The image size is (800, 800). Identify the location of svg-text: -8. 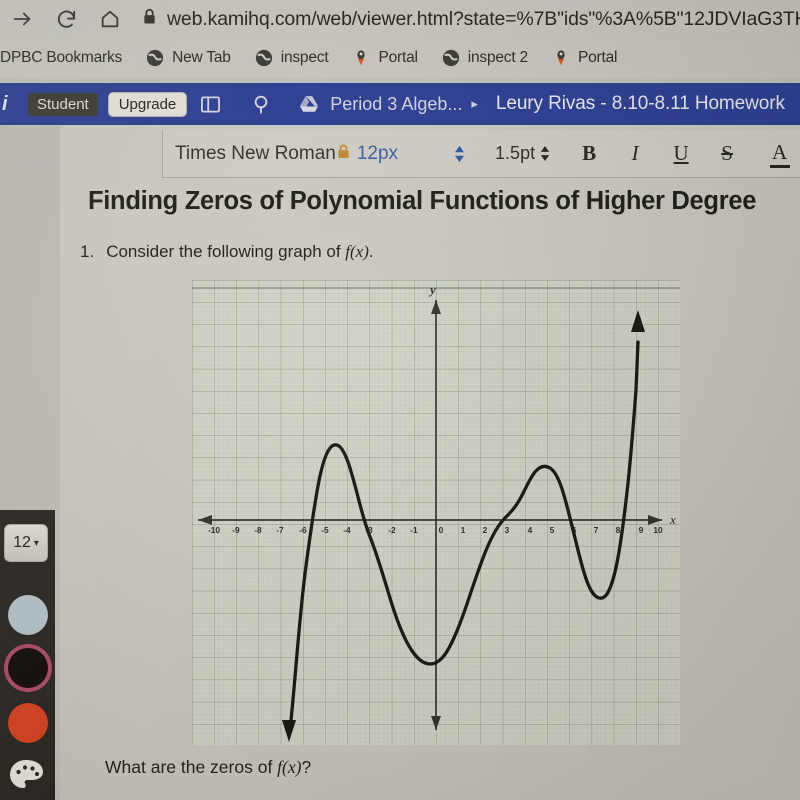
(258, 530).